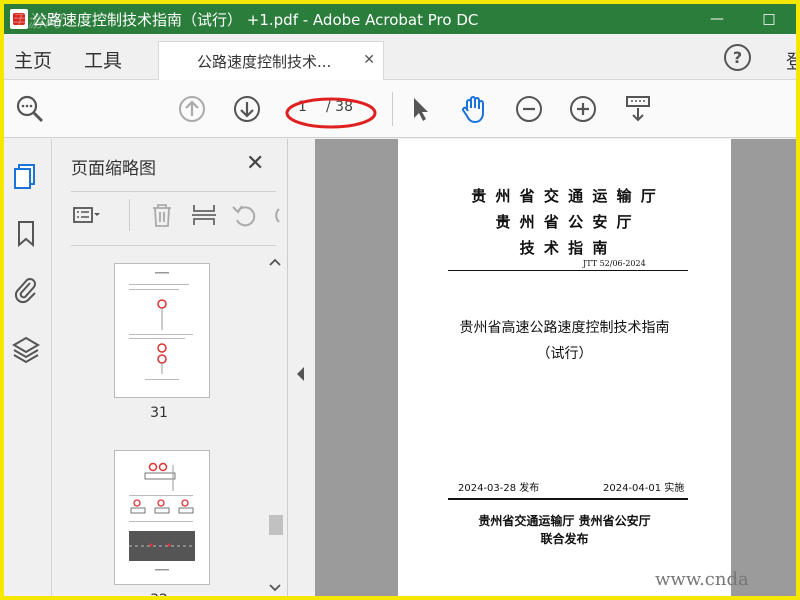 The height and width of the screenshot is (600, 800). What do you see at coordinates (400, 57) in the screenshot?
I see `tab-bar: 主页 工具 公路速度控制技术... ✕ ? 登` at bounding box center [400, 57].